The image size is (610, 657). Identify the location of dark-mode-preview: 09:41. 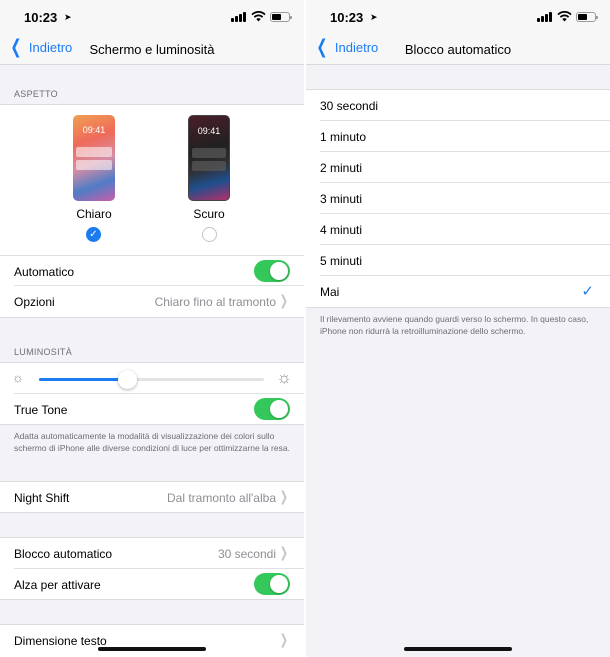
(209, 158).